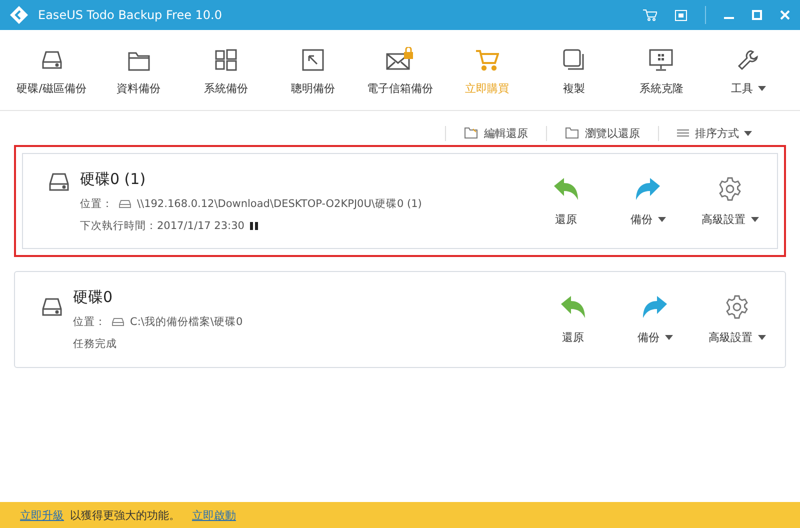  I want to click on location-path: \\192.168.0.12\Download\DESKTOP-O2KPJ0U\硬碟0 (1), so click(279, 203).